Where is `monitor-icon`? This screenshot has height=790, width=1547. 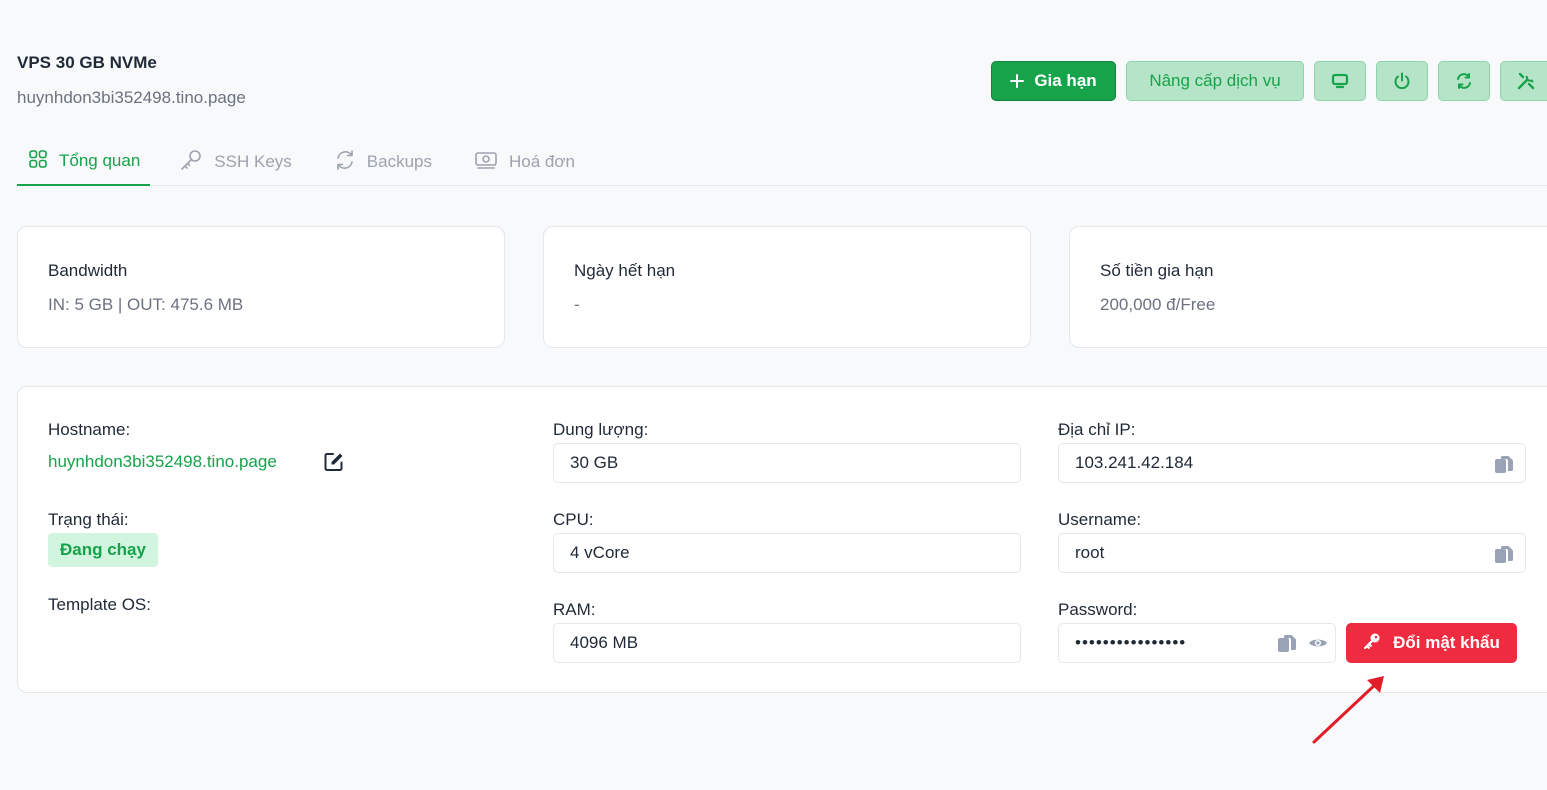 monitor-icon is located at coordinates (1340, 81).